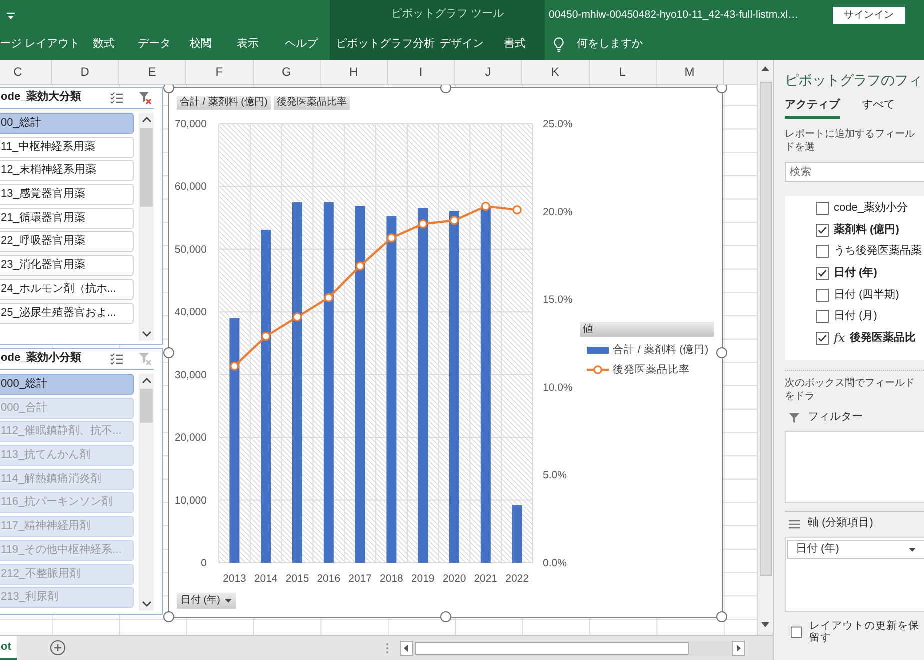  What do you see at coordinates (301, 45) in the screenshot?
I see `ribbon-tab: ヘルプ` at bounding box center [301, 45].